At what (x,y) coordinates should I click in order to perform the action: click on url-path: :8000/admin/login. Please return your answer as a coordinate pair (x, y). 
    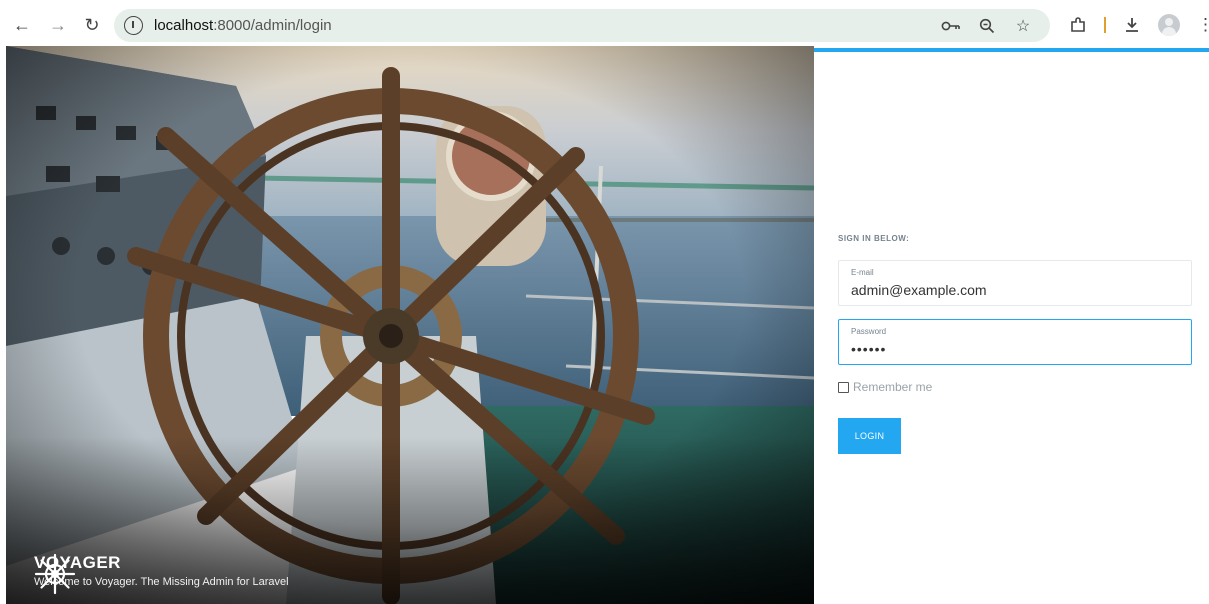
    Looking at the image, I should click on (272, 25).